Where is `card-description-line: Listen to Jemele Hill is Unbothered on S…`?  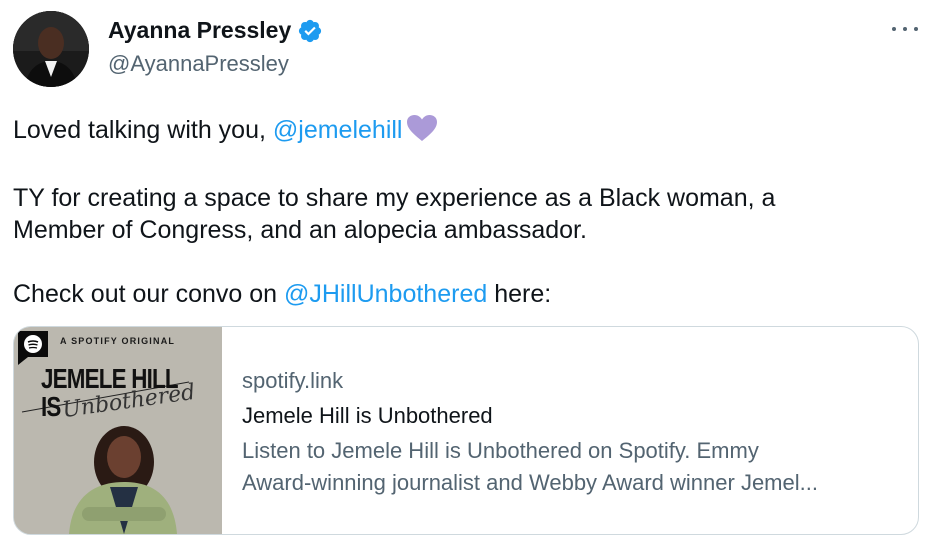 card-description-line: Listen to Jemele Hill is Unbothered on S… is located at coordinates (500, 450).